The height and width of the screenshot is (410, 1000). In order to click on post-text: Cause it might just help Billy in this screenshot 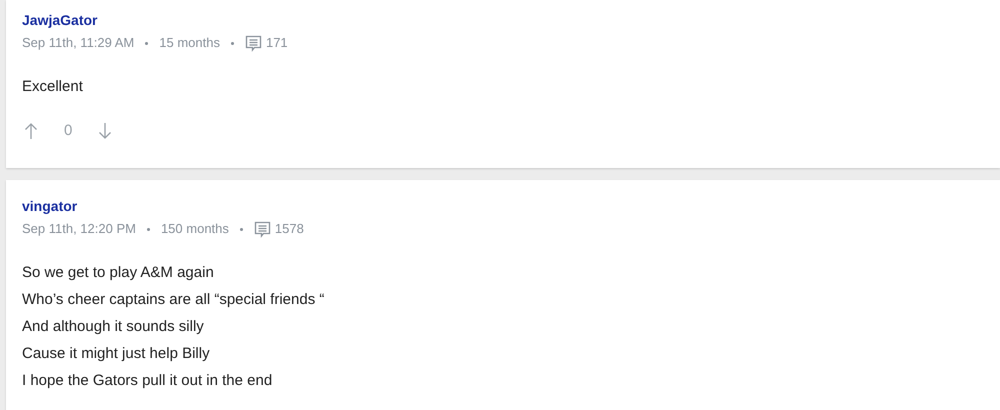, I will do `click(116, 354)`.